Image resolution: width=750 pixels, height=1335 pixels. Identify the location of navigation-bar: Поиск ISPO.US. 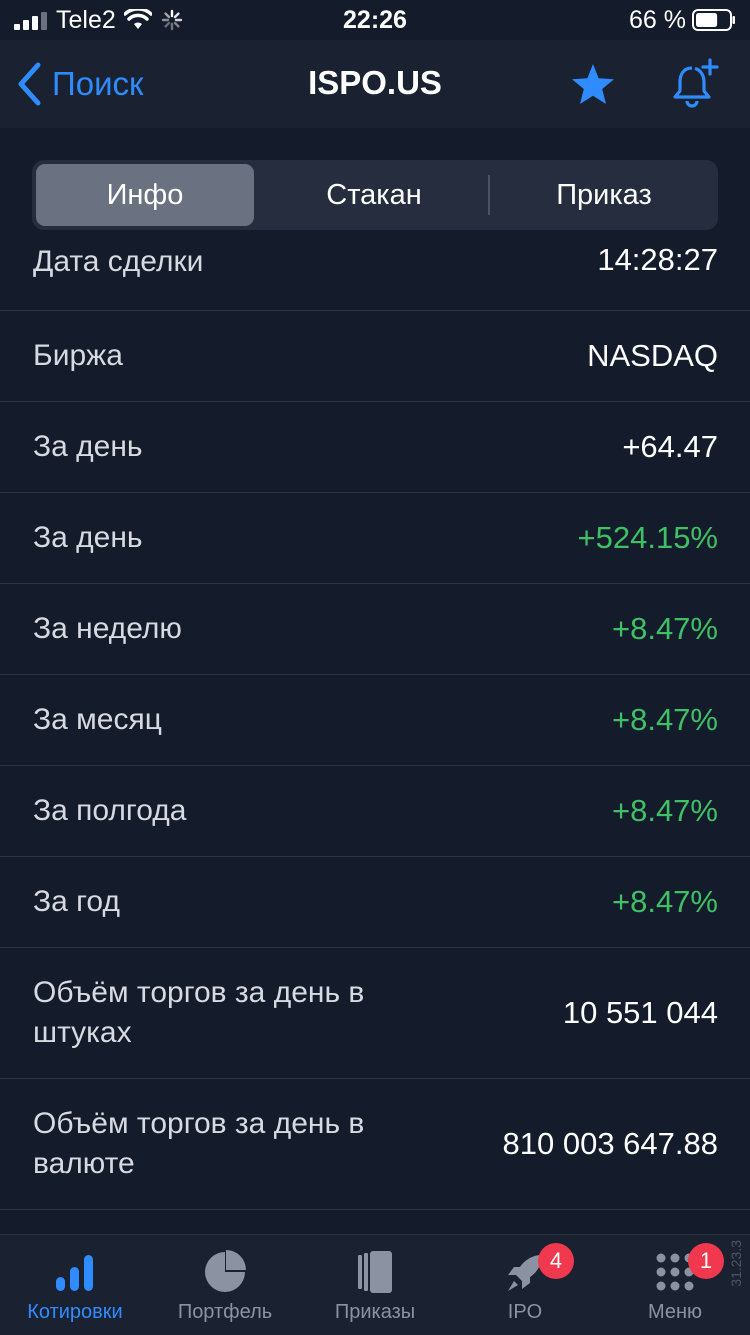
(375, 84).